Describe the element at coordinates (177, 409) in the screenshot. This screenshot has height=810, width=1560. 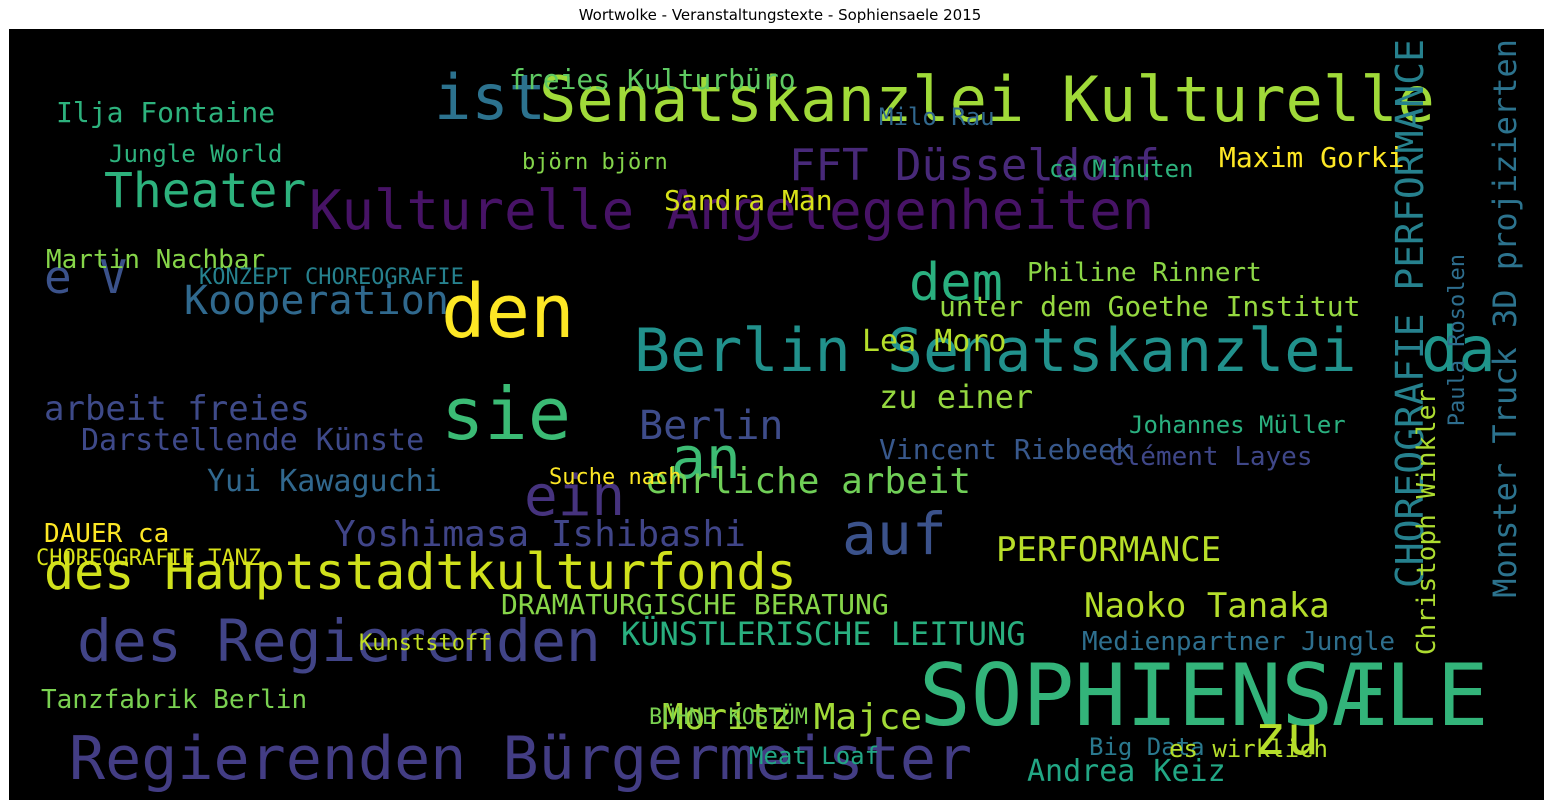
I see `word-29: arbeit freies` at that location.